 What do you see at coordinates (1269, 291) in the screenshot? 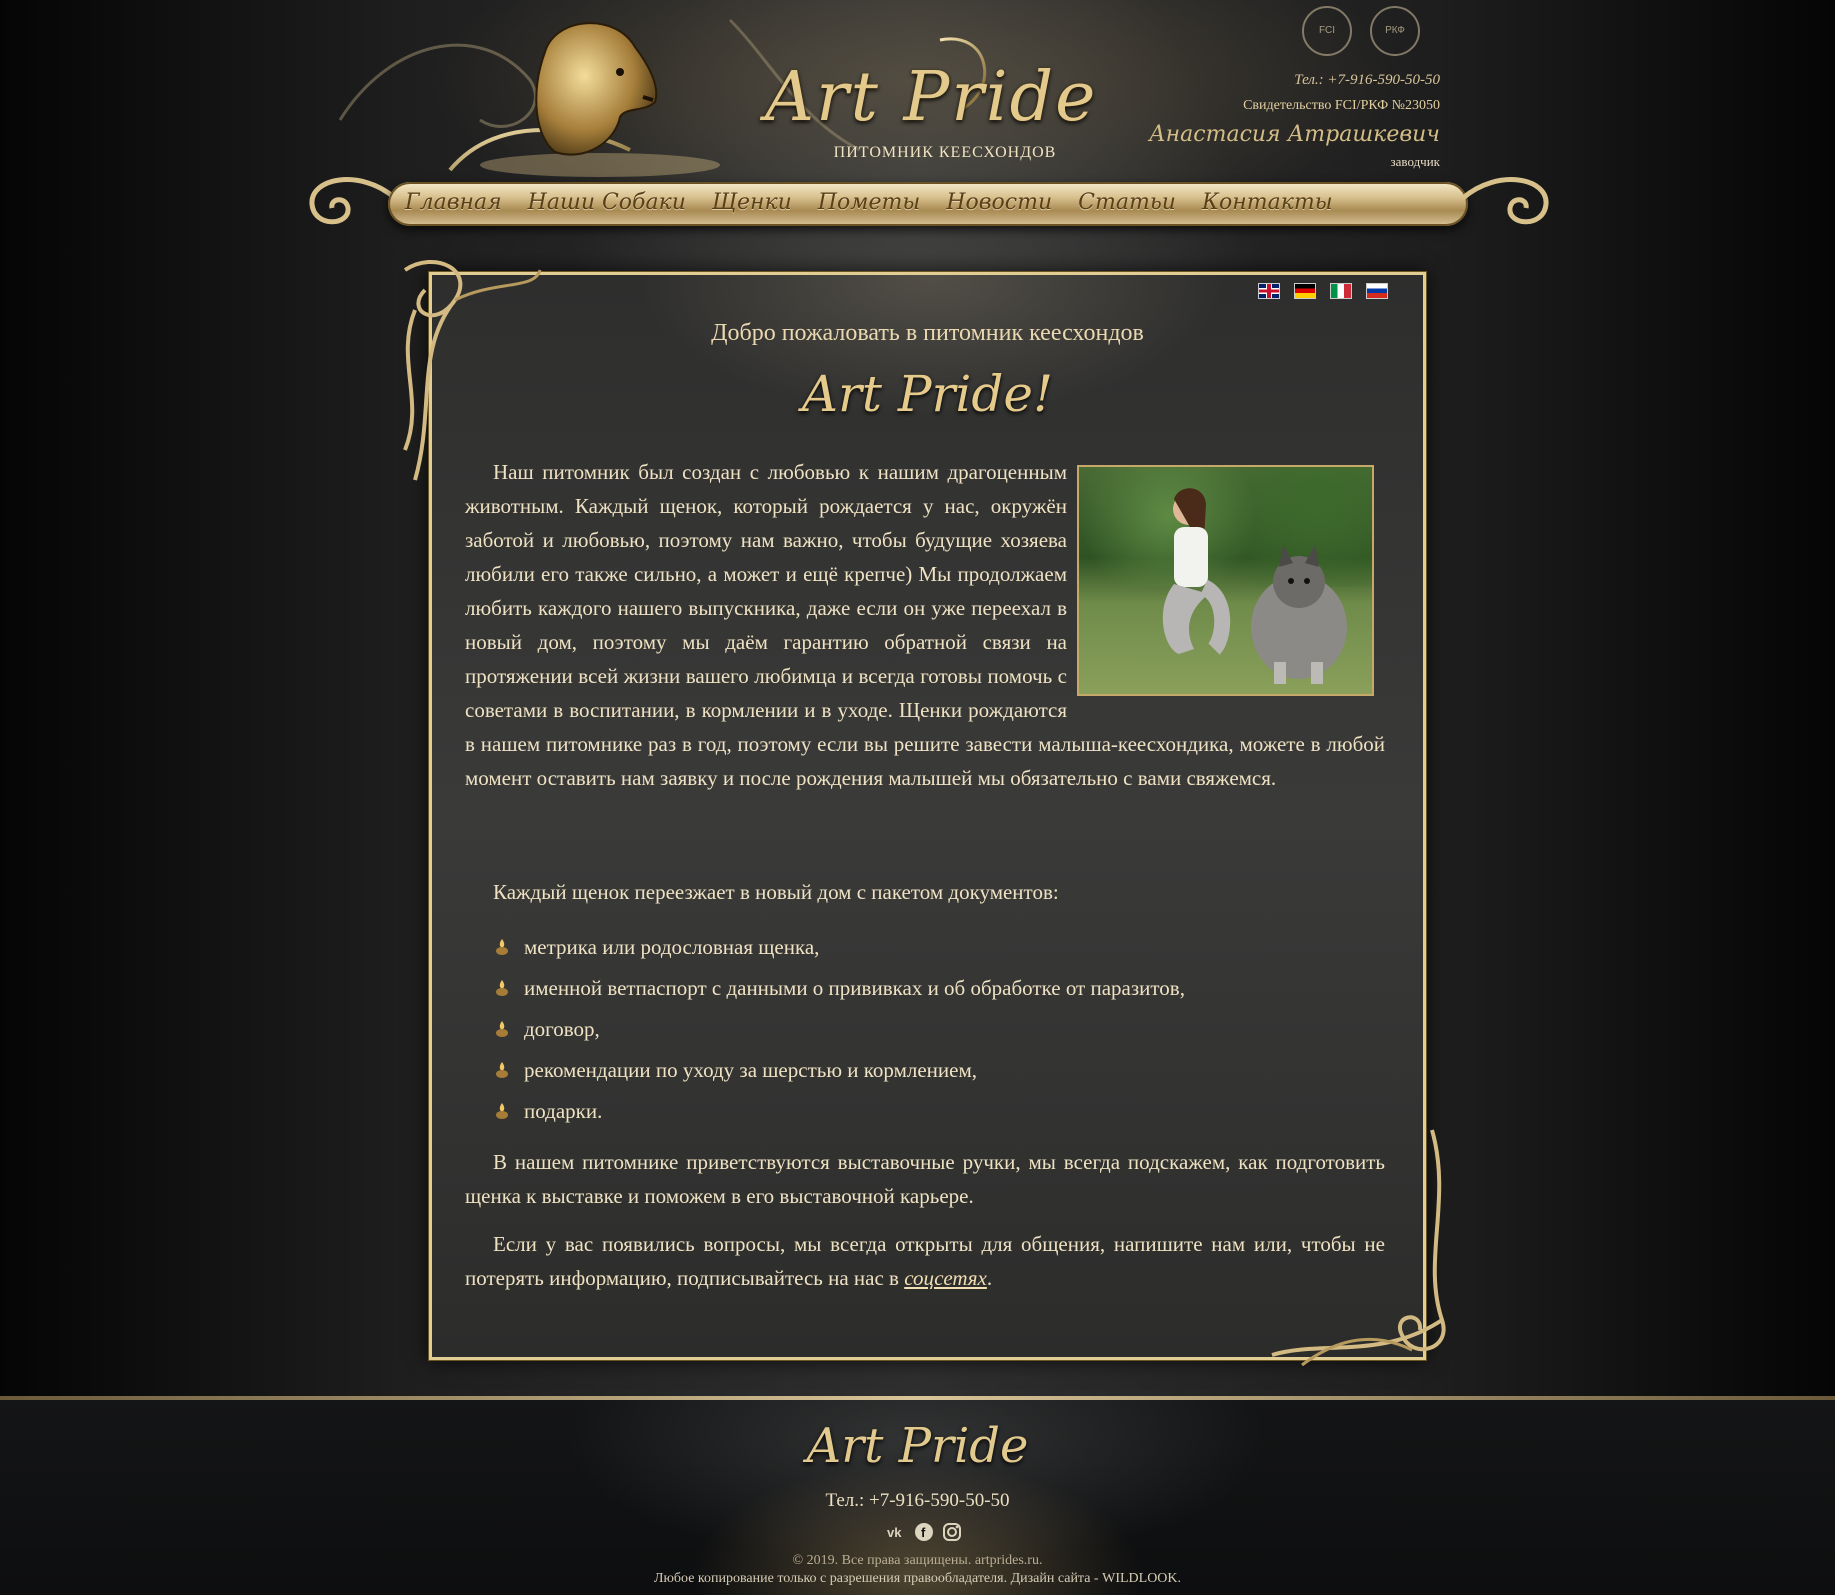
I see `flag-en-icon` at bounding box center [1269, 291].